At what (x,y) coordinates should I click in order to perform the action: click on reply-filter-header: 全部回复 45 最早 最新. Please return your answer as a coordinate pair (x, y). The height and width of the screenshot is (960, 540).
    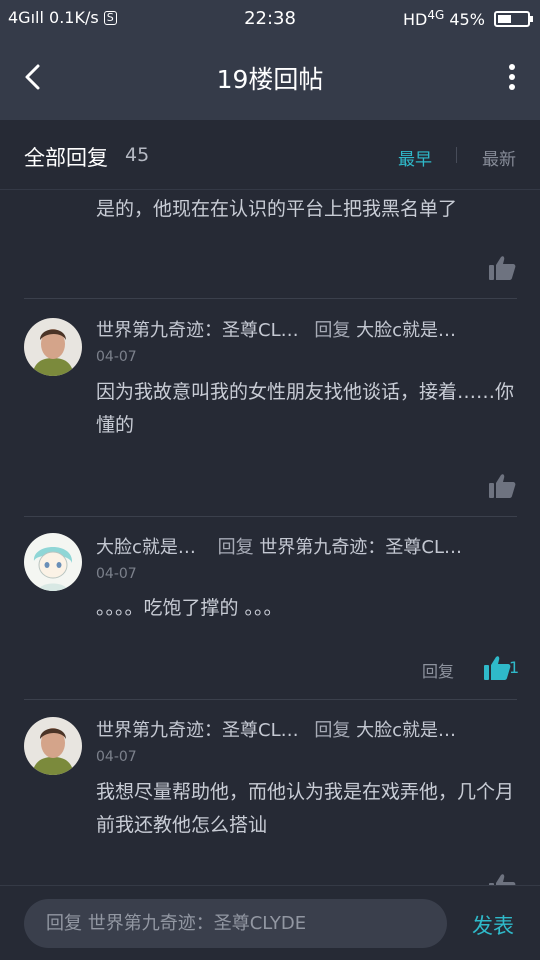
    Looking at the image, I should click on (270, 155).